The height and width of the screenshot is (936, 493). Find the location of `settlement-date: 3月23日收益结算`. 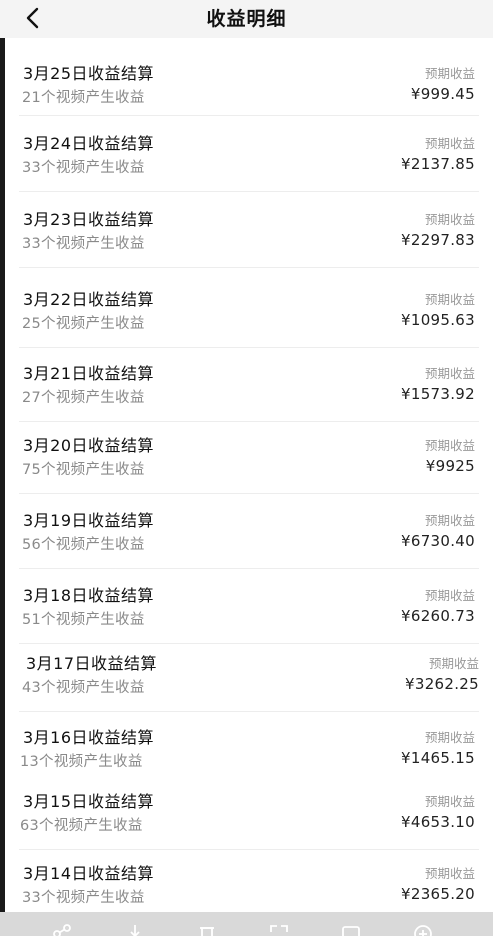

settlement-date: 3月23日收益结算 is located at coordinates (89, 219).